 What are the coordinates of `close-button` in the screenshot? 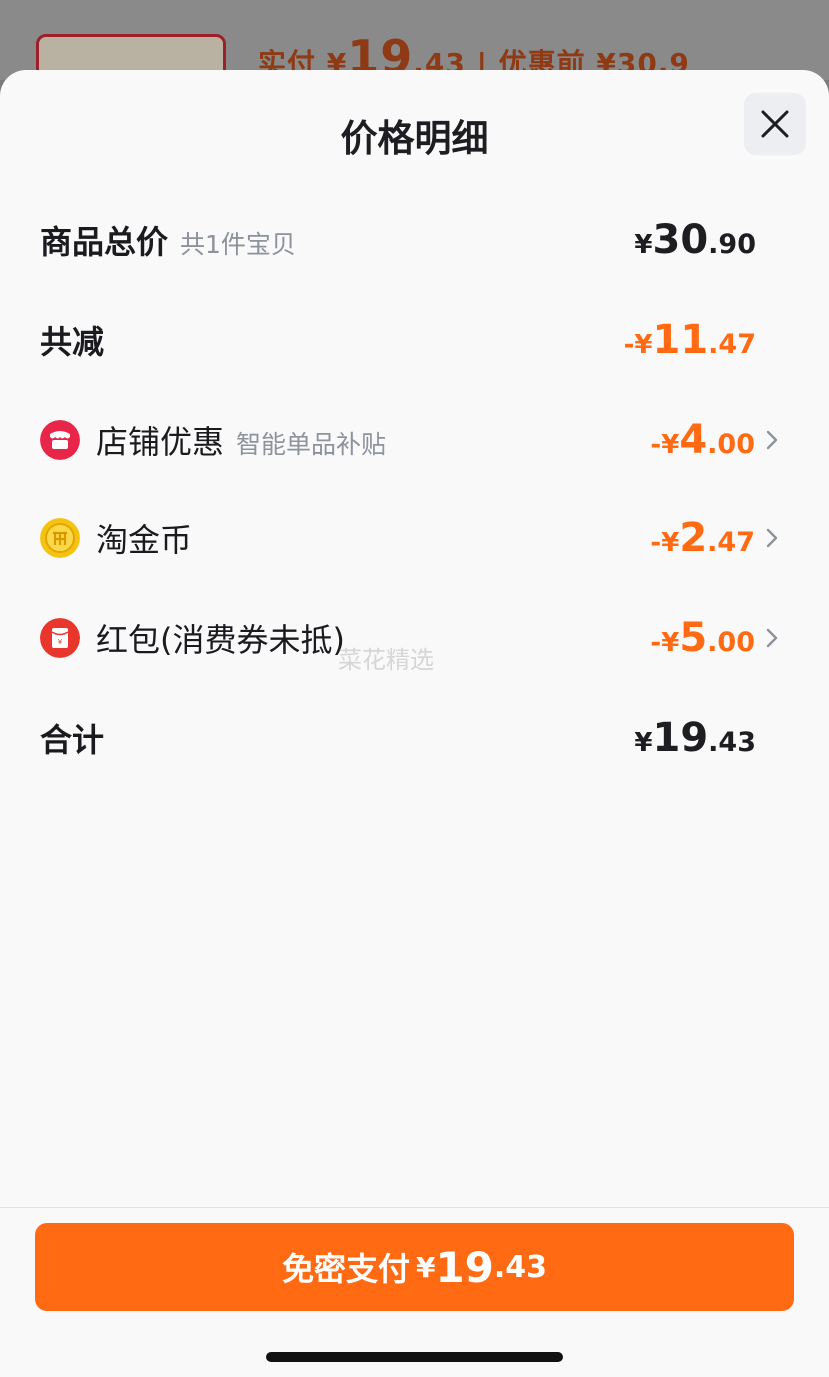 It's located at (775, 124).